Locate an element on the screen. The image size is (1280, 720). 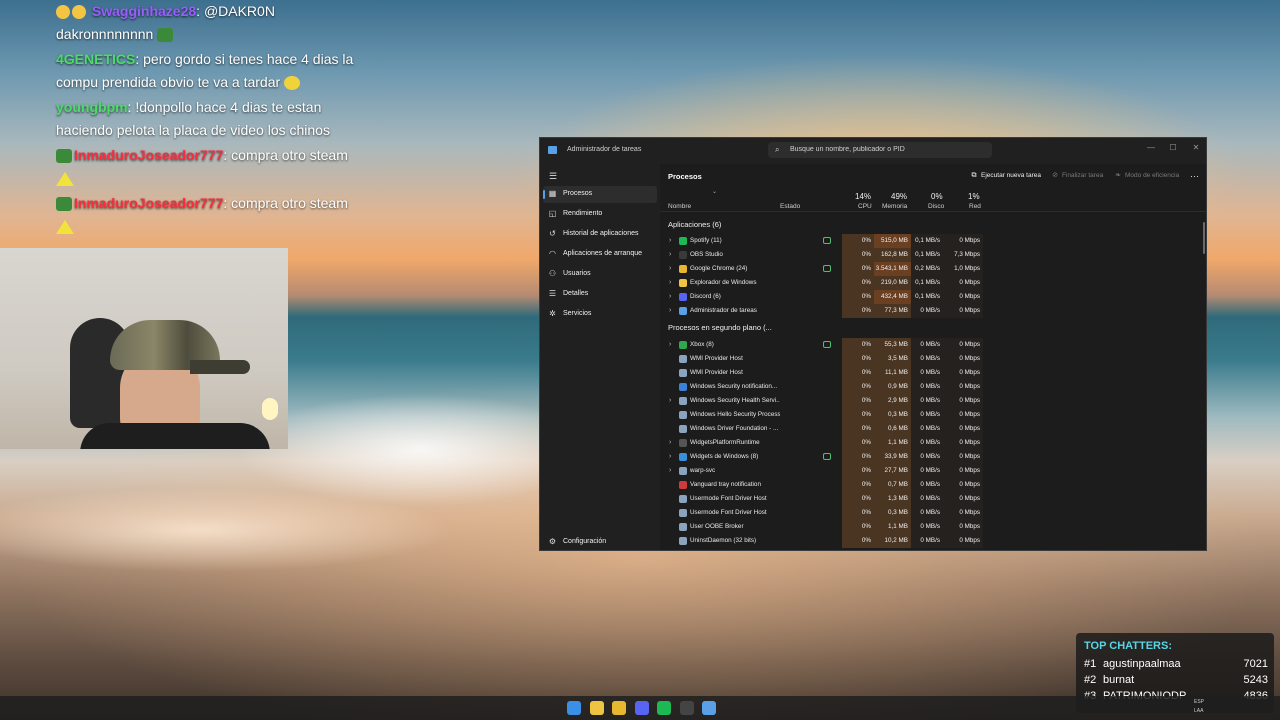
process-row: › Spotify (11) 0% 515,0 MB 0,1 MB/s 0 Mbps is located at coordinates (823, 241).